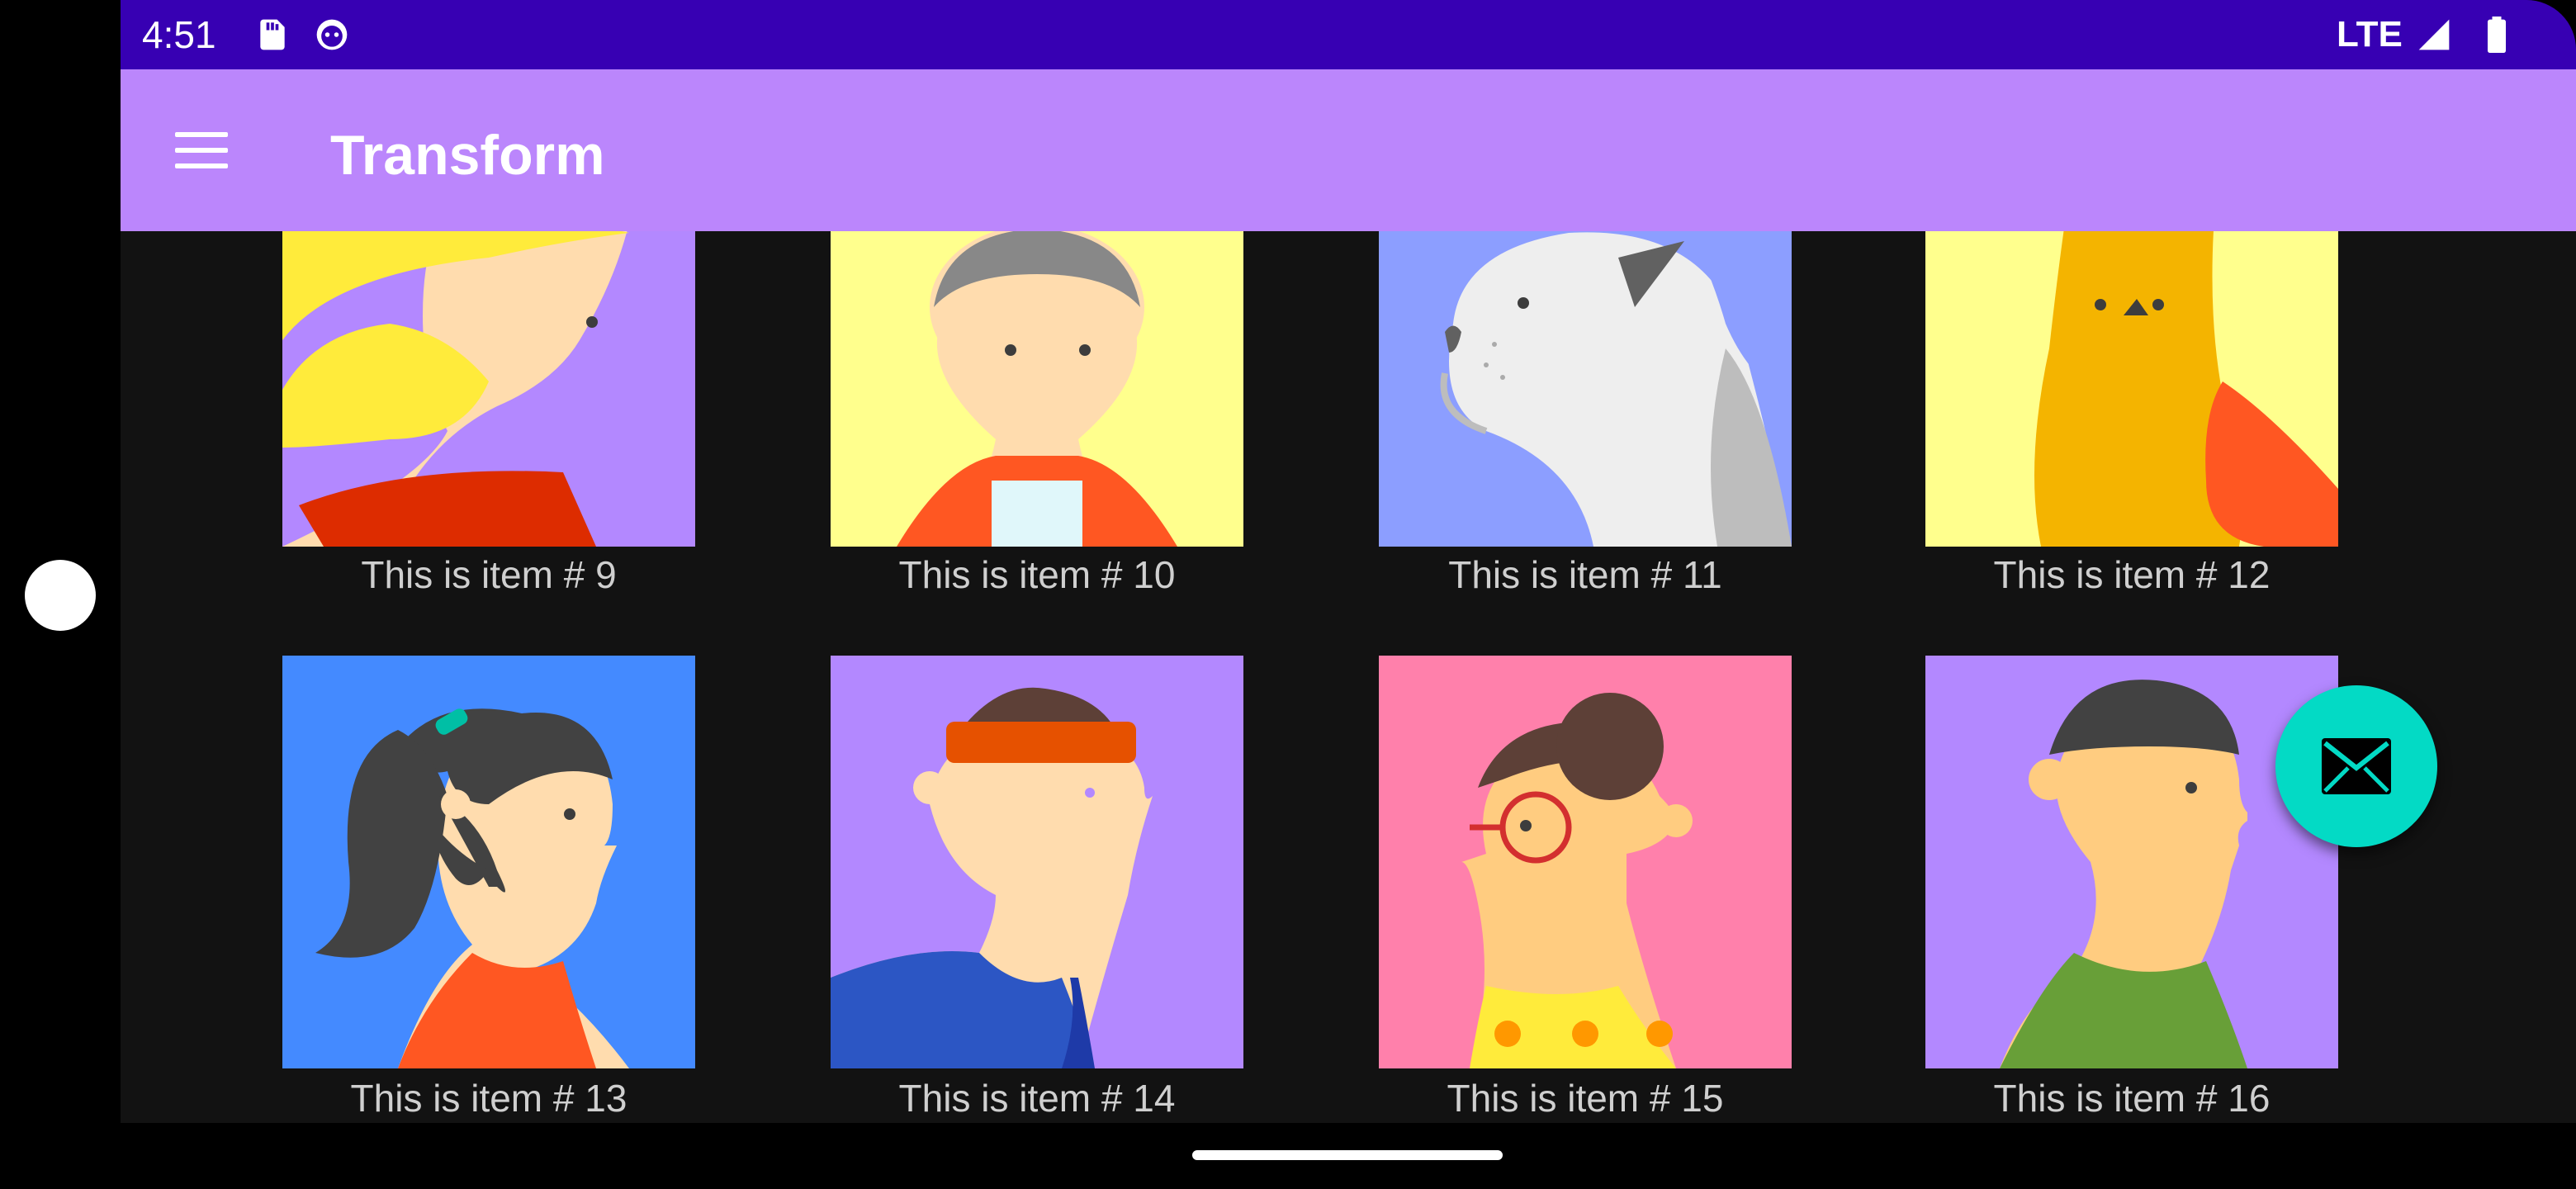 Image resolution: width=2576 pixels, height=1189 pixels. What do you see at coordinates (1037, 1098) in the screenshot?
I see `item-caption: This is item # 14` at bounding box center [1037, 1098].